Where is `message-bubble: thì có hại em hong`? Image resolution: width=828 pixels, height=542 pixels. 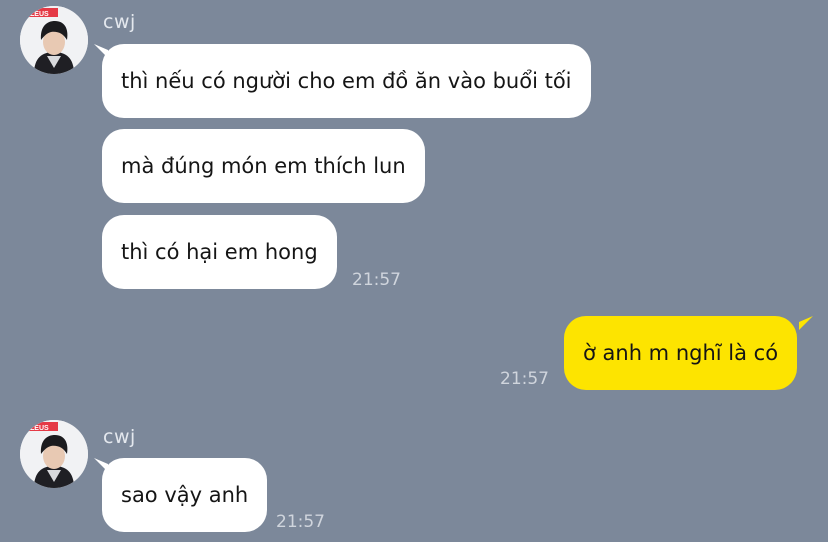
message-bubble: thì có hại em hong is located at coordinates (219, 252).